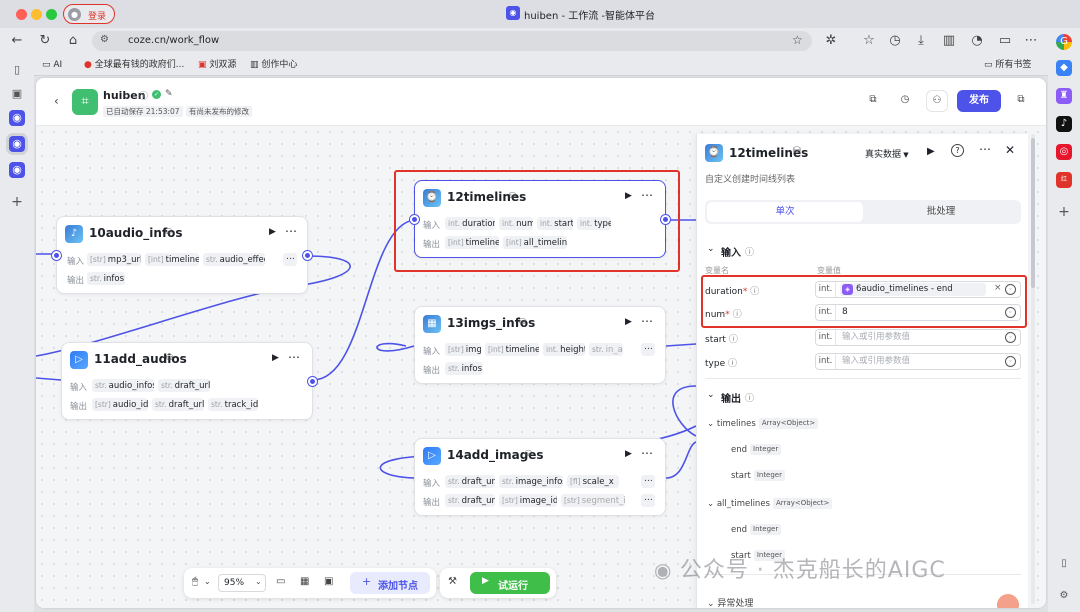  I want to click on site-info-icon: ⚙, so click(104, 39).